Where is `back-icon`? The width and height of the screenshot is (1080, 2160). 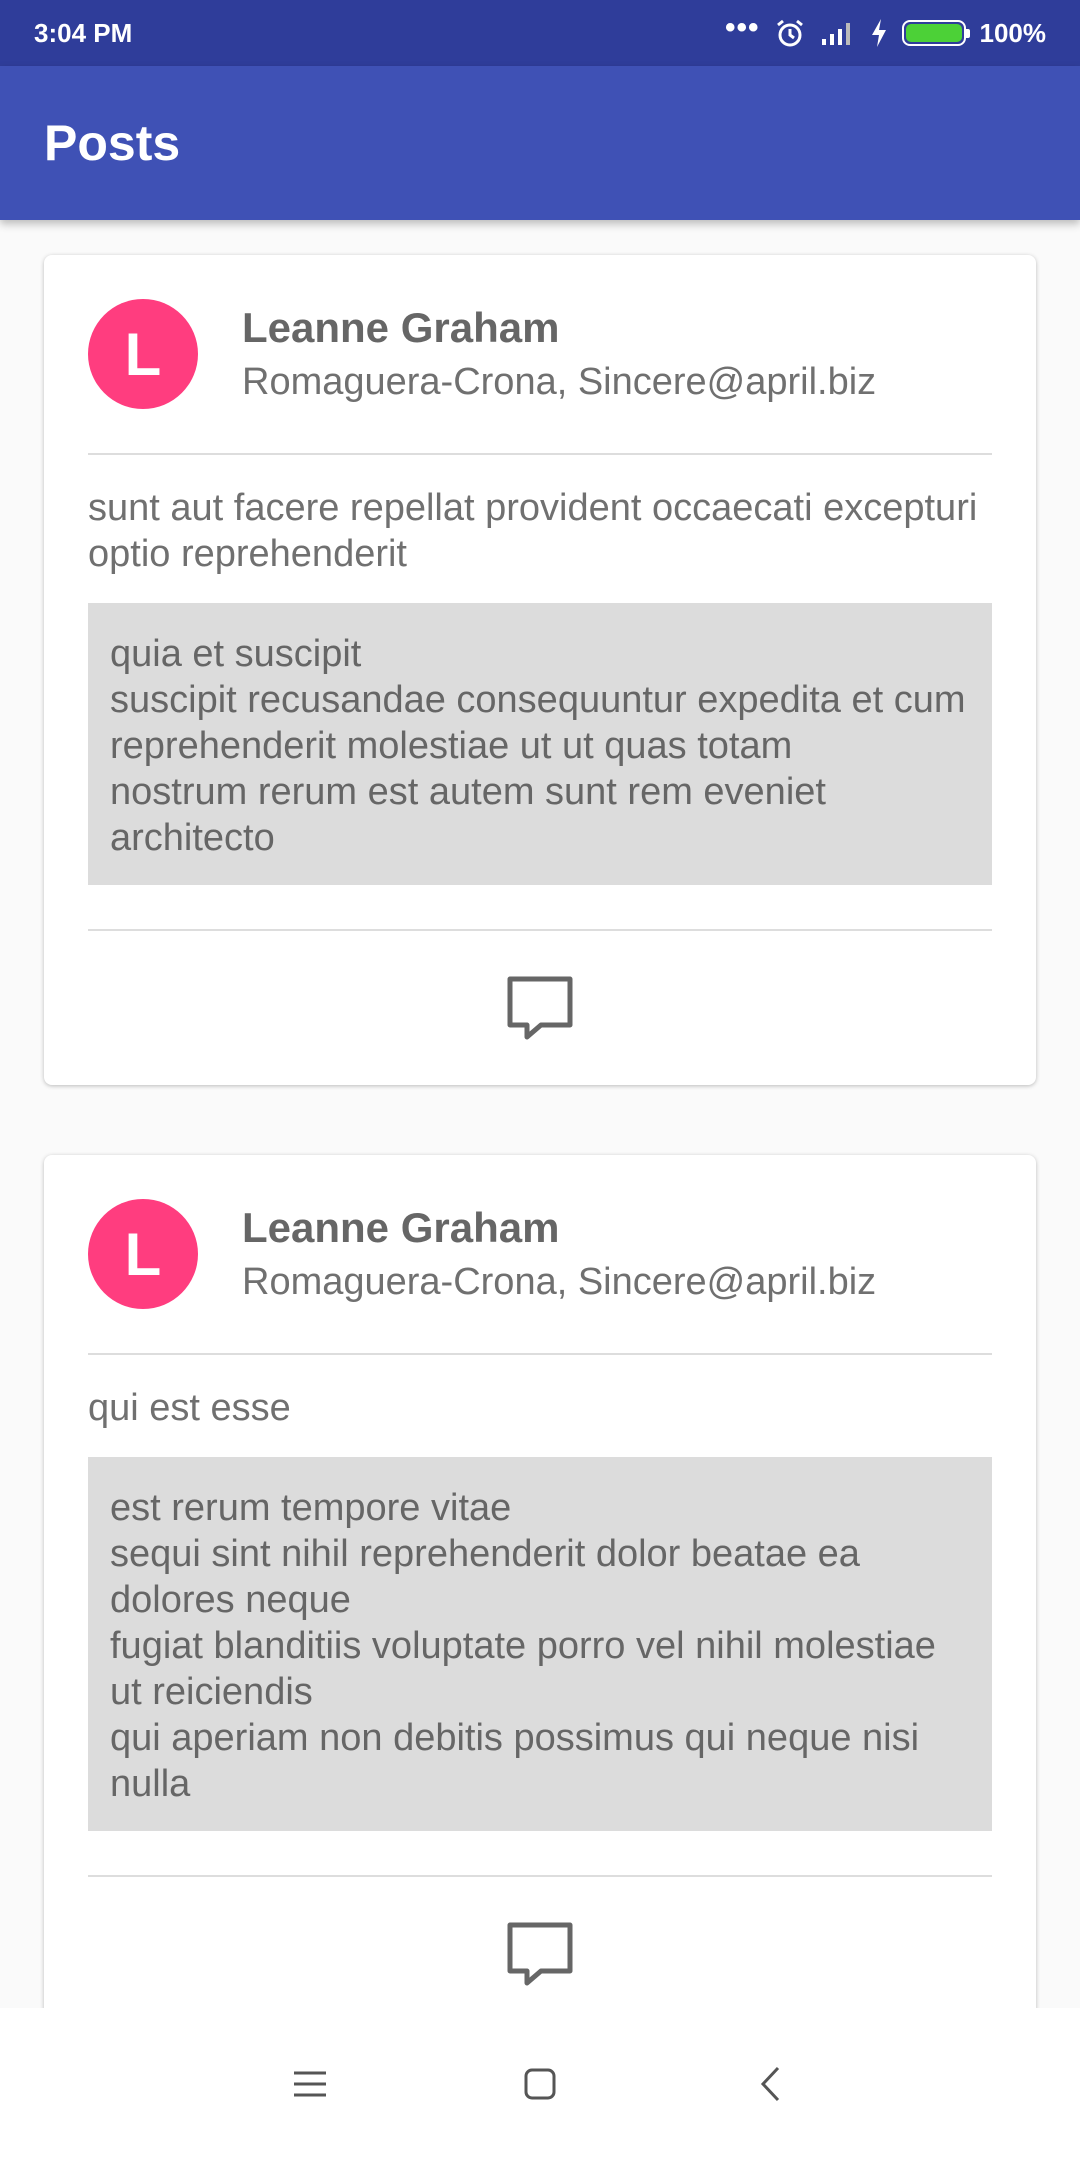 back-icon is located at coordinates (770, 2084).